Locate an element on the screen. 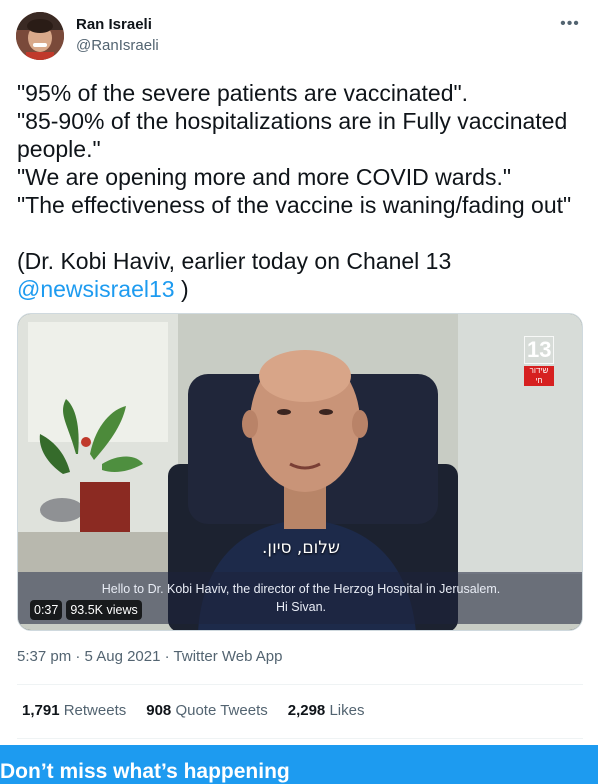 The width and height of the screenshot is (598, 784). author-name: Ran Israeli is located at coordinates (114, 24).